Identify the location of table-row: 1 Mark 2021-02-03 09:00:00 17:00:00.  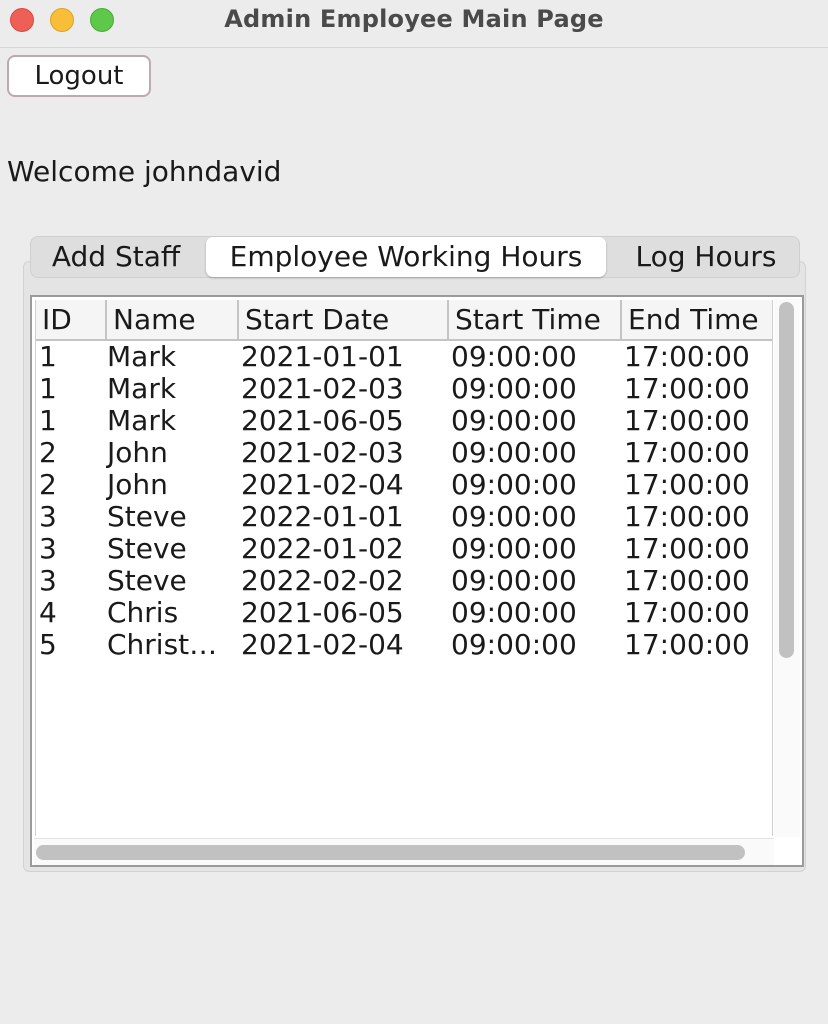
(404, 389).